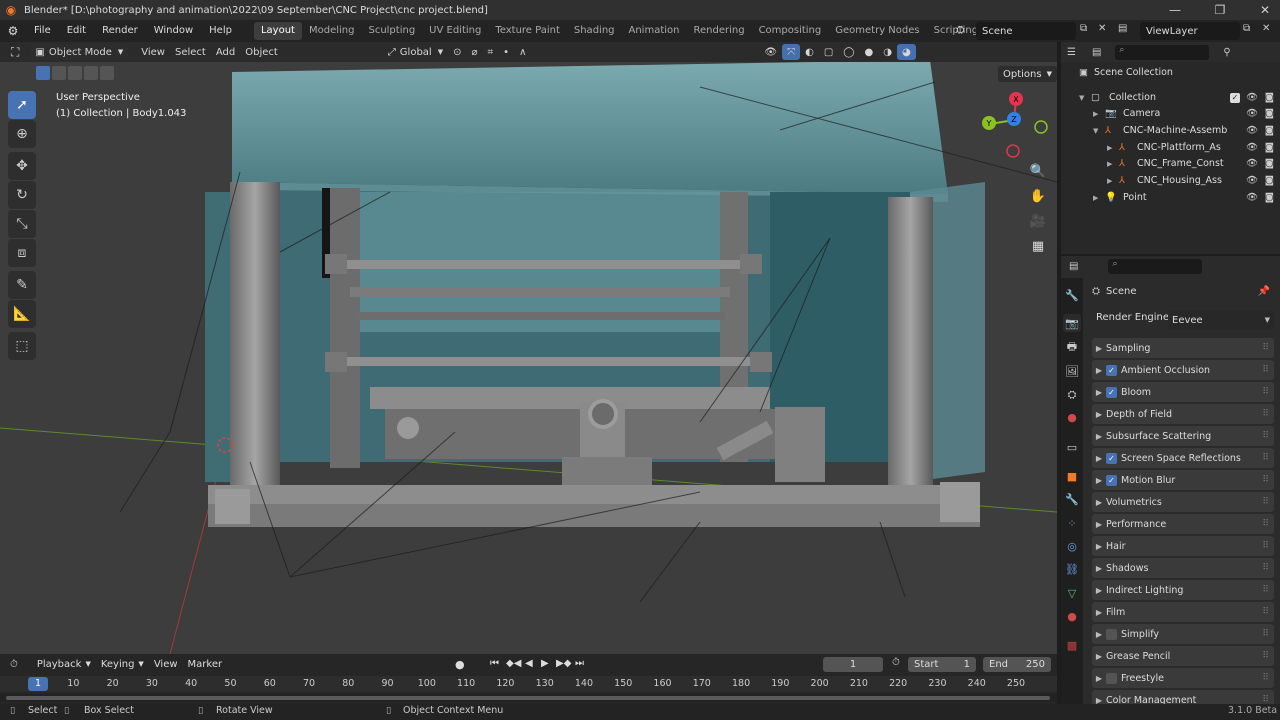 Image resolution: width=1280 pixels, height=720 pixels. Describe the element at coordinates (529, 663) in the screenshot. I see `play-reverse-icon: ◀` at that location.